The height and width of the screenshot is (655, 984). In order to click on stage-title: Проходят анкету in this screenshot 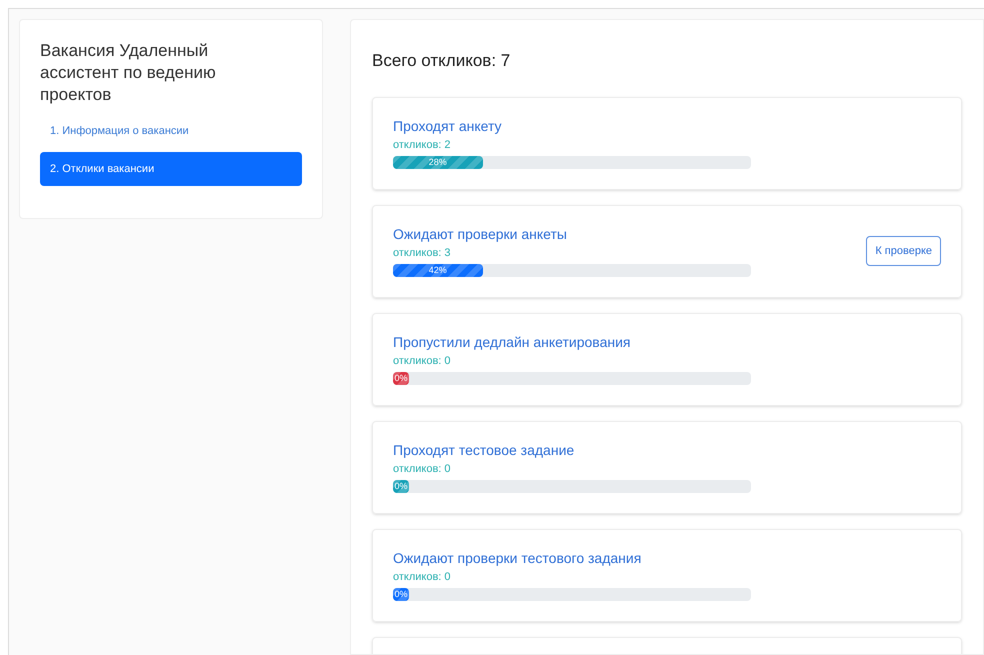, I will do `click(667, 126)`.